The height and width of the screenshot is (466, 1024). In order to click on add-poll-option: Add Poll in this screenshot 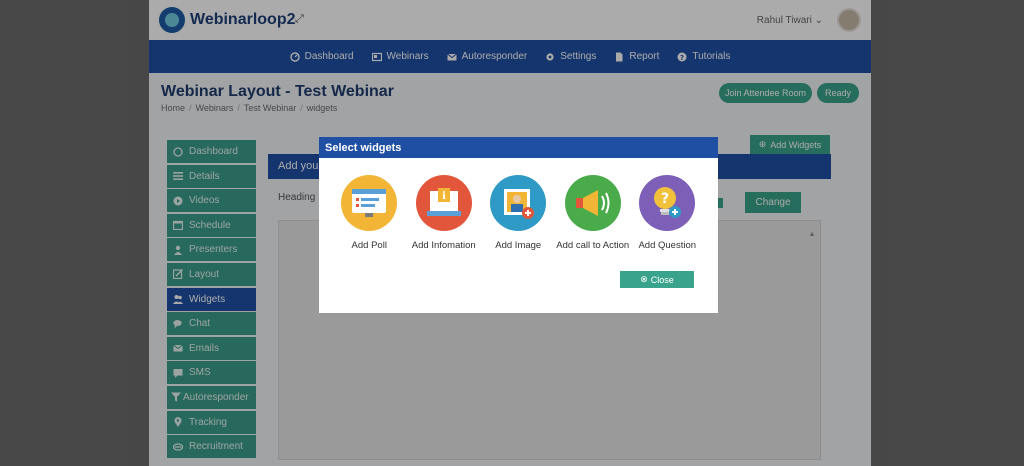, I will do `click(369, 213)`.